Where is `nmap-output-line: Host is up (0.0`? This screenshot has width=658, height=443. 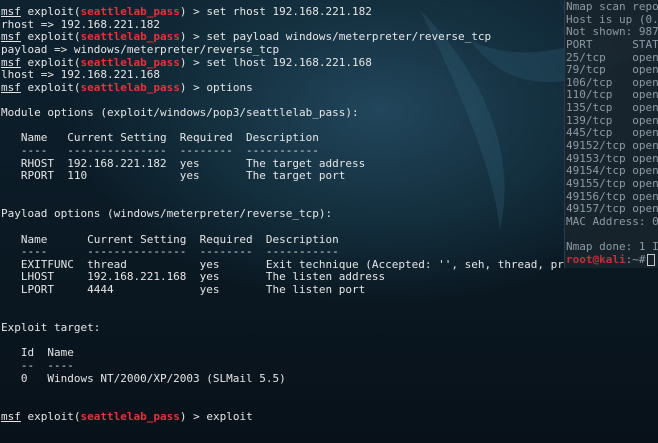 nmap-output-line: Host is up (0.0 is located at coordinates (612, 19).